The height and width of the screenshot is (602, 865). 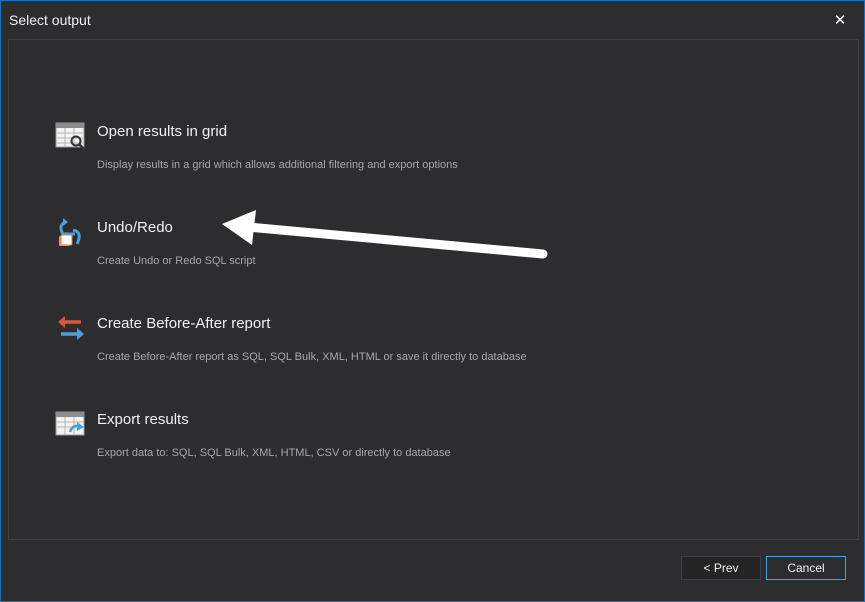 I want to click on option-label: Create Before-After report, so click(x=184, y=323).